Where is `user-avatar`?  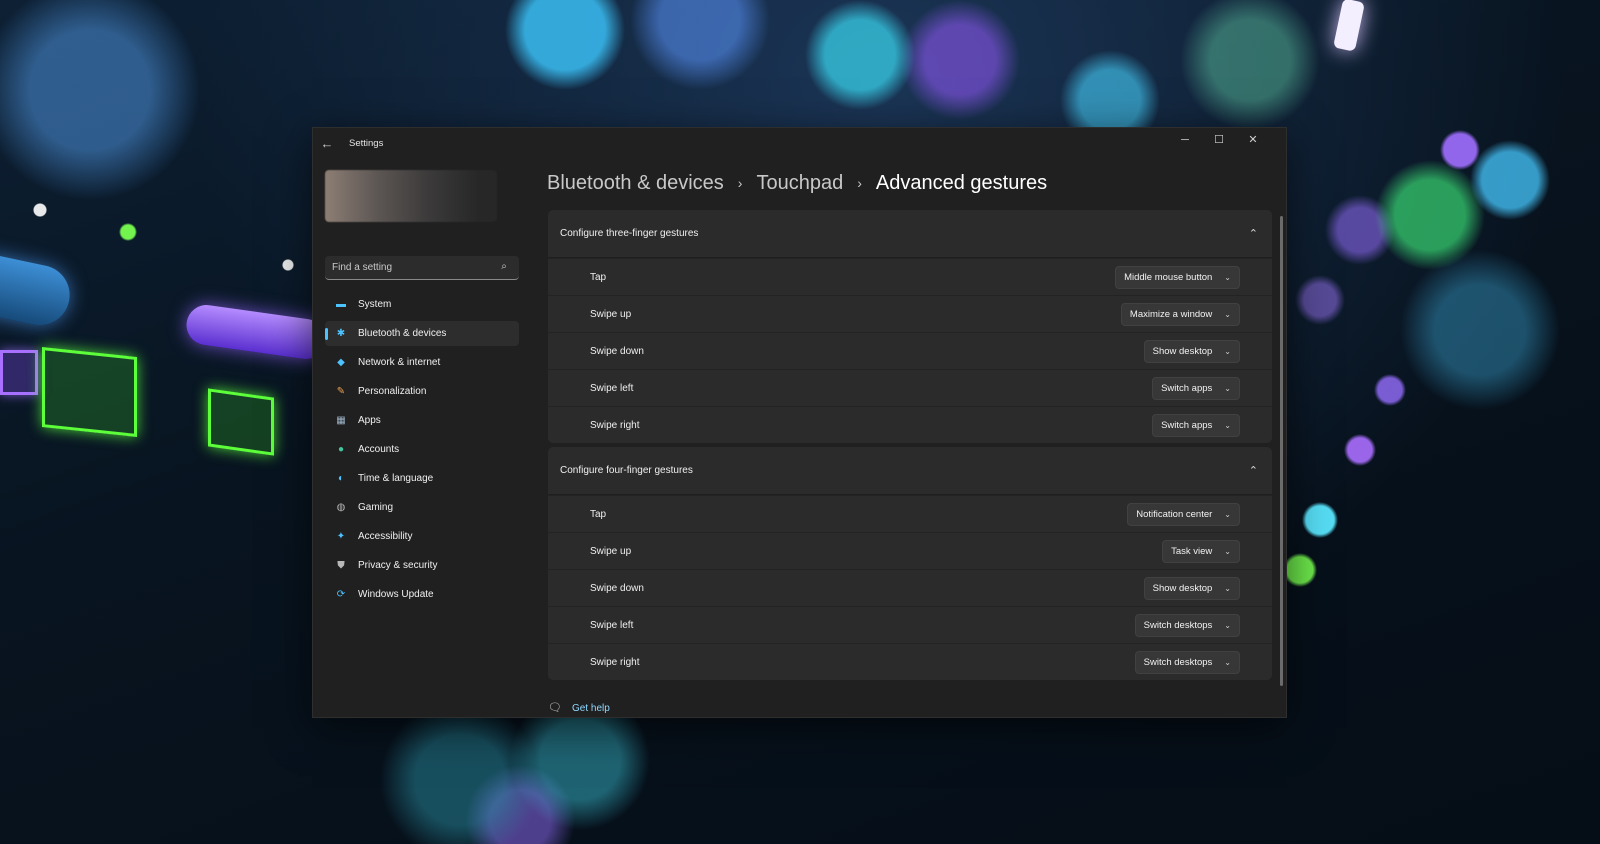 user-avatar is located at coordinates (411, 196).